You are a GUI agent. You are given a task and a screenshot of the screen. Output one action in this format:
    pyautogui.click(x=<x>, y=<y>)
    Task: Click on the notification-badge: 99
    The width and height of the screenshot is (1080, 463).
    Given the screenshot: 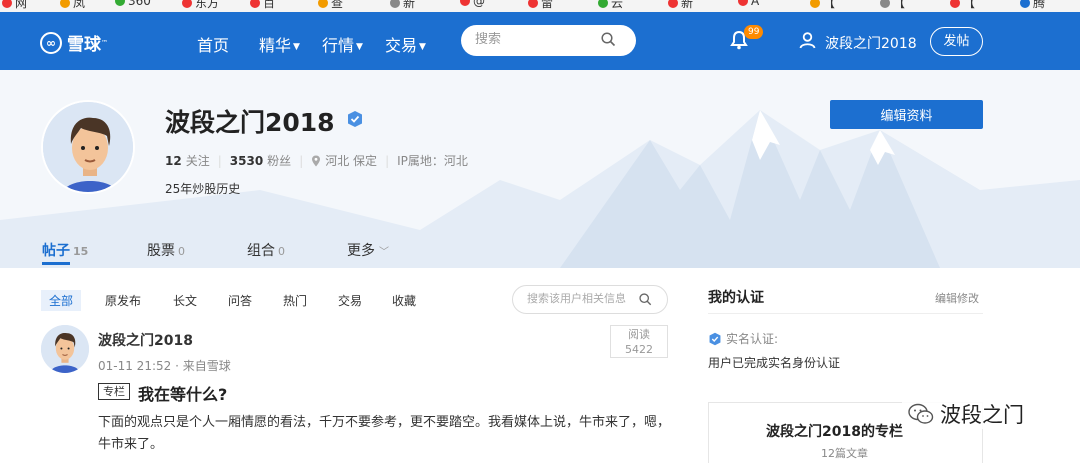 What is the action you would take?
    pyautogui.click(x=754, y=32)
    